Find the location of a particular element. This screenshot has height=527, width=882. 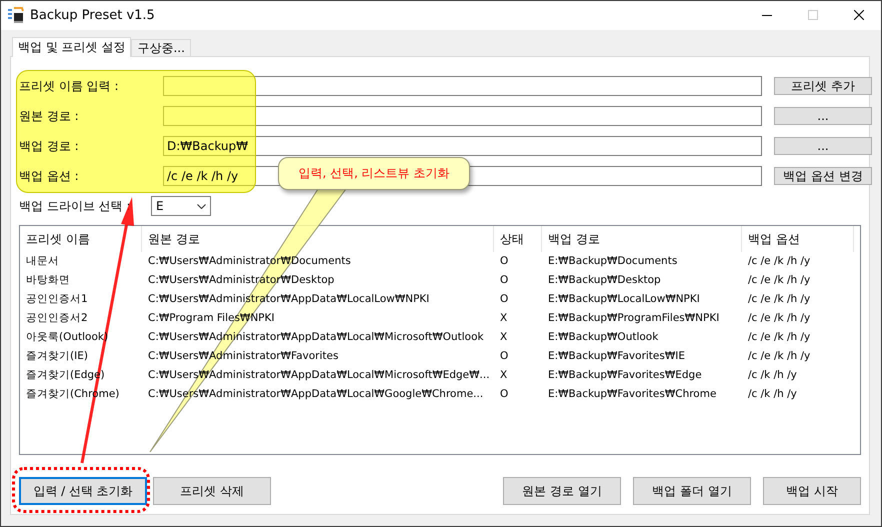

table-cell: C:₩Users₩Administrator₩Documents is located at coordinates (249, 261).